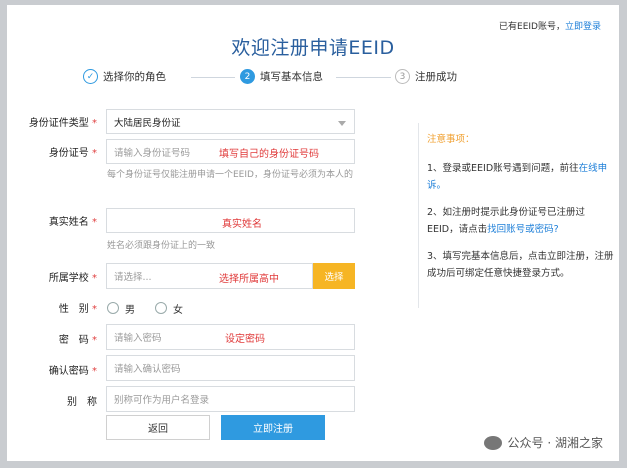 The height and width of the screenshot is (468, 627). What do you see at coordinates (162, 400) in the screenshot?
I see `alias-placeholder: 别称可作为用户名登录` at bounding box center [162, 400].